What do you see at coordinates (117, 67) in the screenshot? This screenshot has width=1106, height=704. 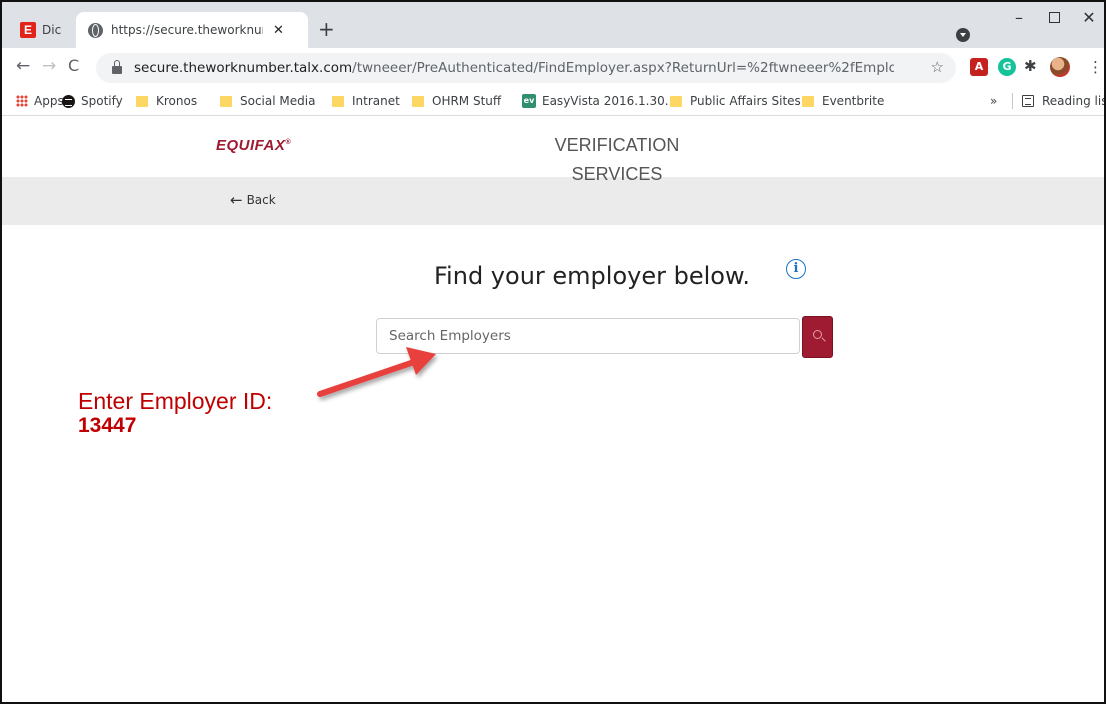 I see `lock-icon` at bounding box center [117, 67].